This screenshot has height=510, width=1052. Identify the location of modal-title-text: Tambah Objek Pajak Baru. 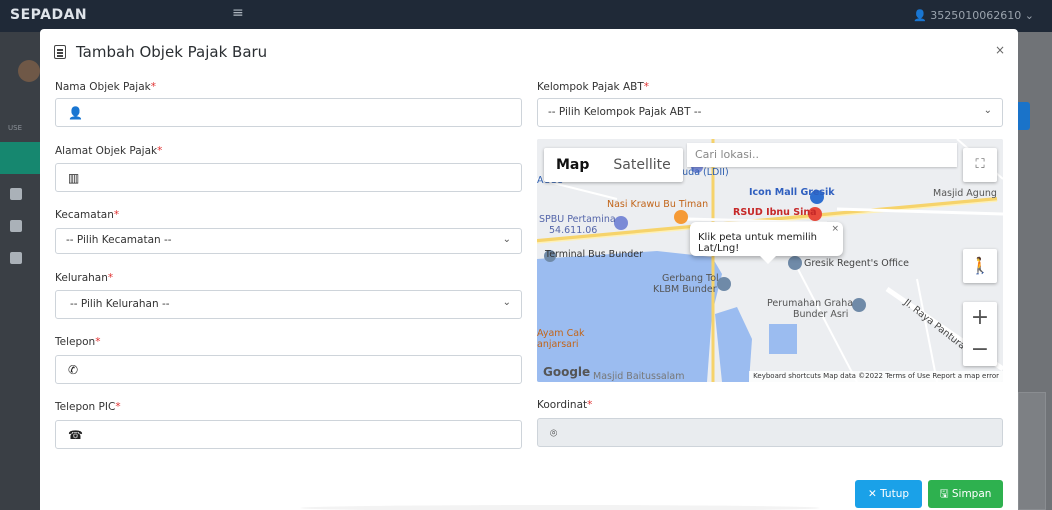
(172, 52).